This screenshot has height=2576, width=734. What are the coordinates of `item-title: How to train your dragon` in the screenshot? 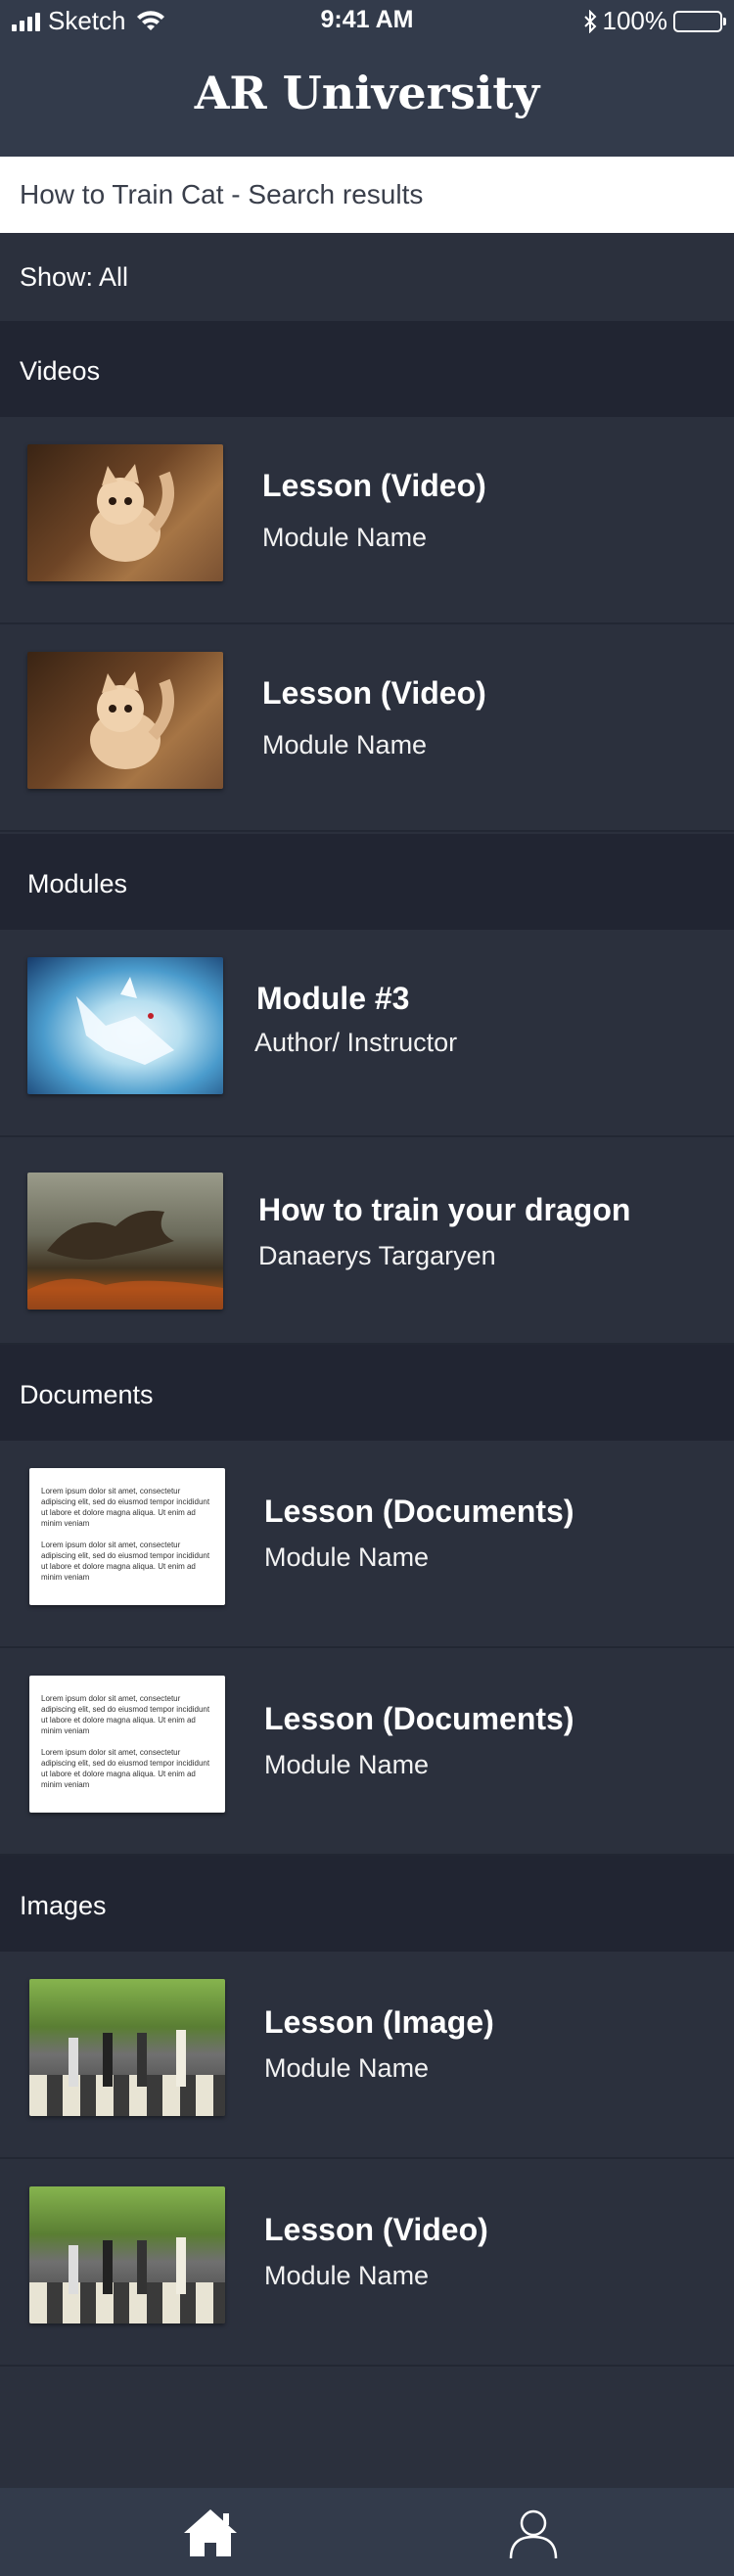 It's located at (445, 1210).